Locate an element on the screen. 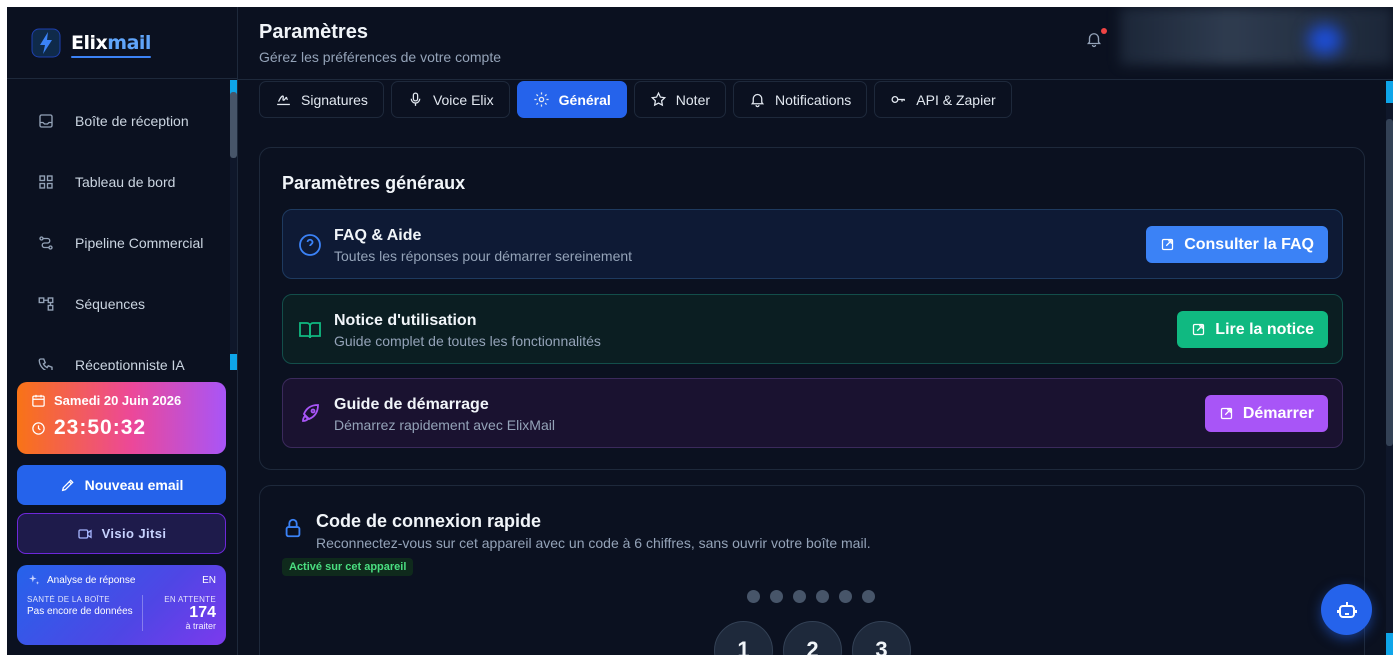 This screenshot has width=1400, height=663. visio-jitsi-button: Visio Jitsi is located at coordinates (121, 533).